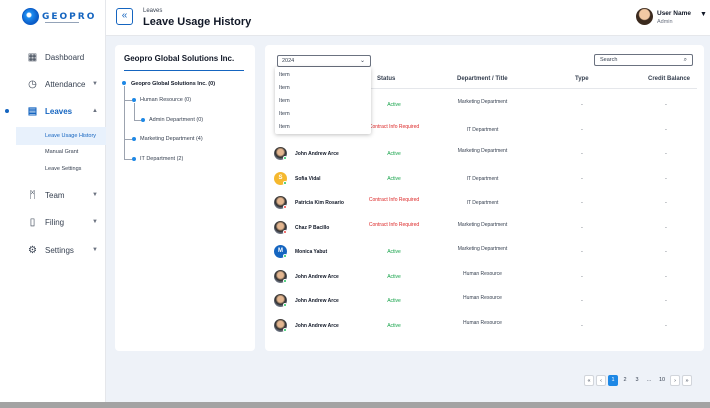 This screenshot has height=408, width=710. Describe the element at coordinates (288, 61) in the screenshot. I see `year-select-value: 2024` at that location.